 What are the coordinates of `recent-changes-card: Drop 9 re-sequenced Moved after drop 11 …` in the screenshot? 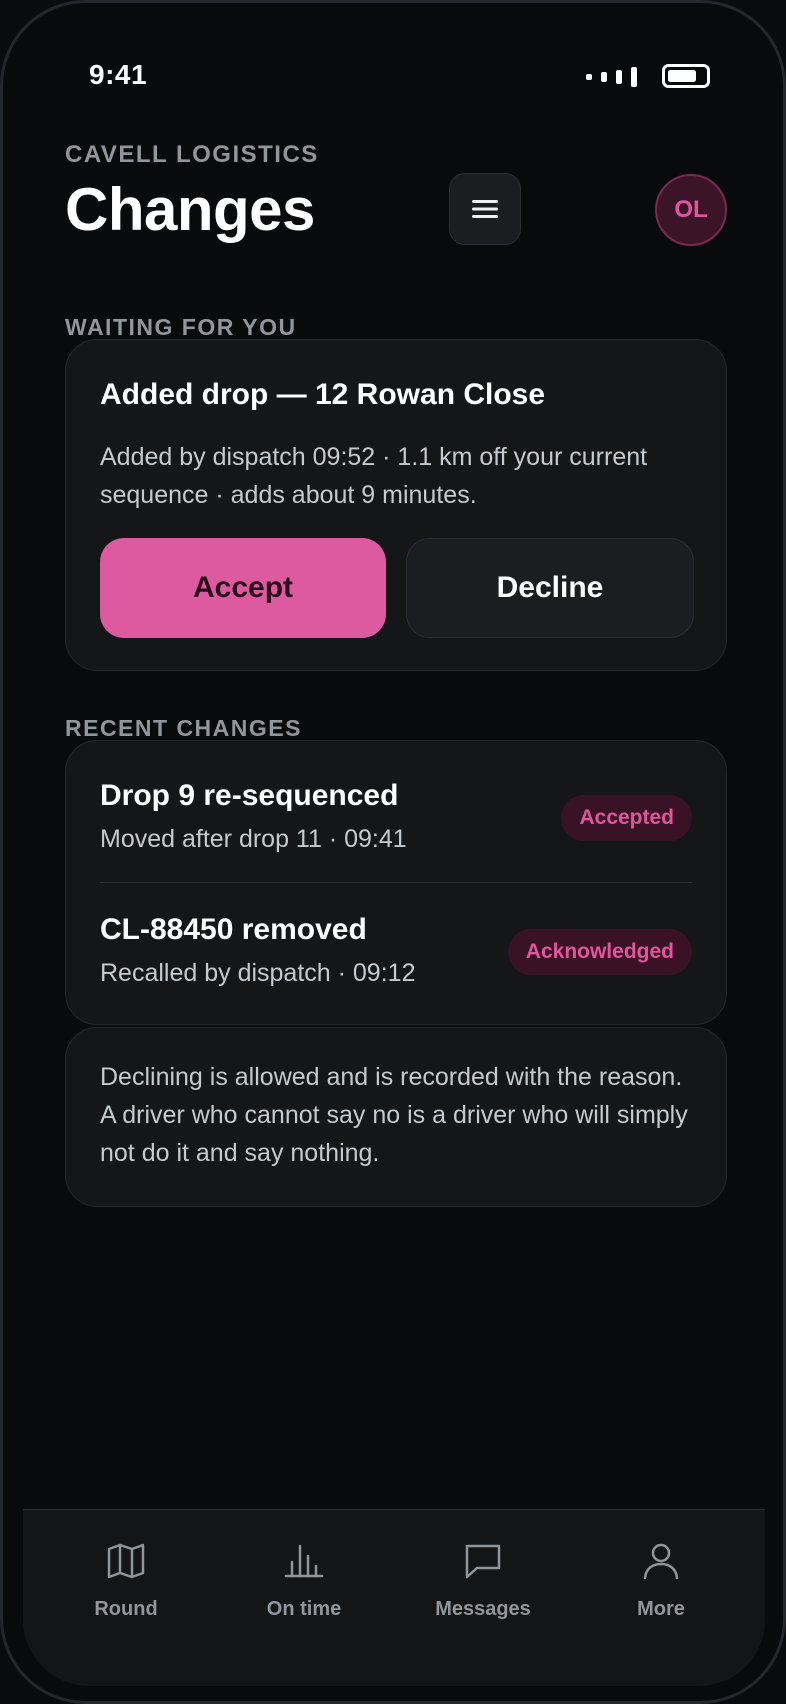 It's located at (396, 882).